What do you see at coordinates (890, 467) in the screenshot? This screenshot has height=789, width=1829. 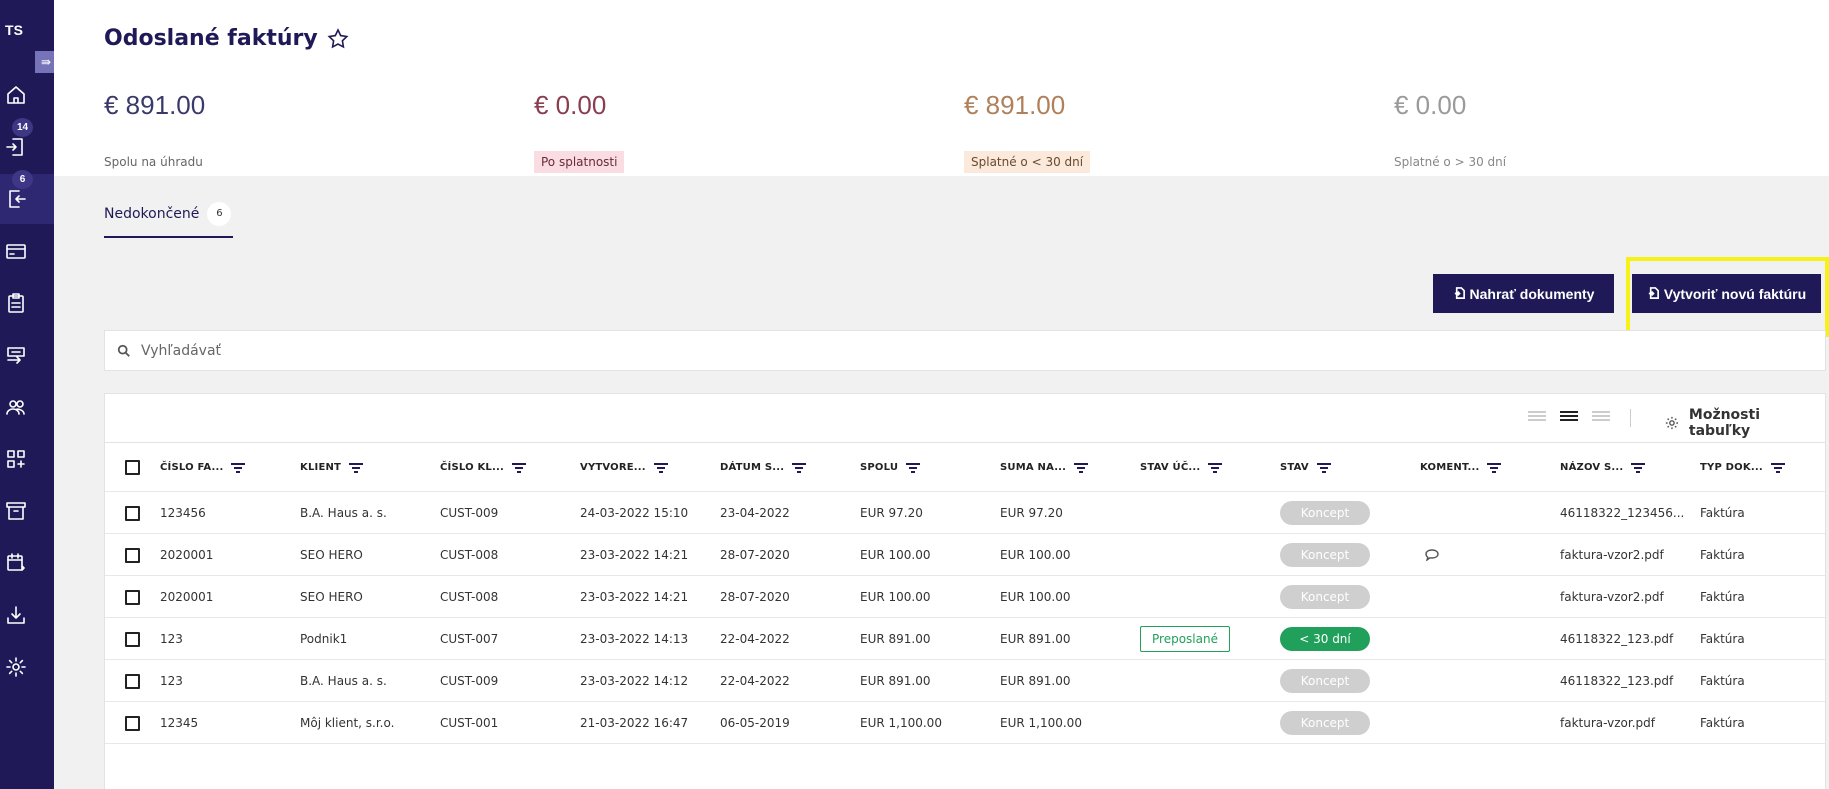 I see `column-header-spolu: SPOLU` at bounding box center [890, 467].